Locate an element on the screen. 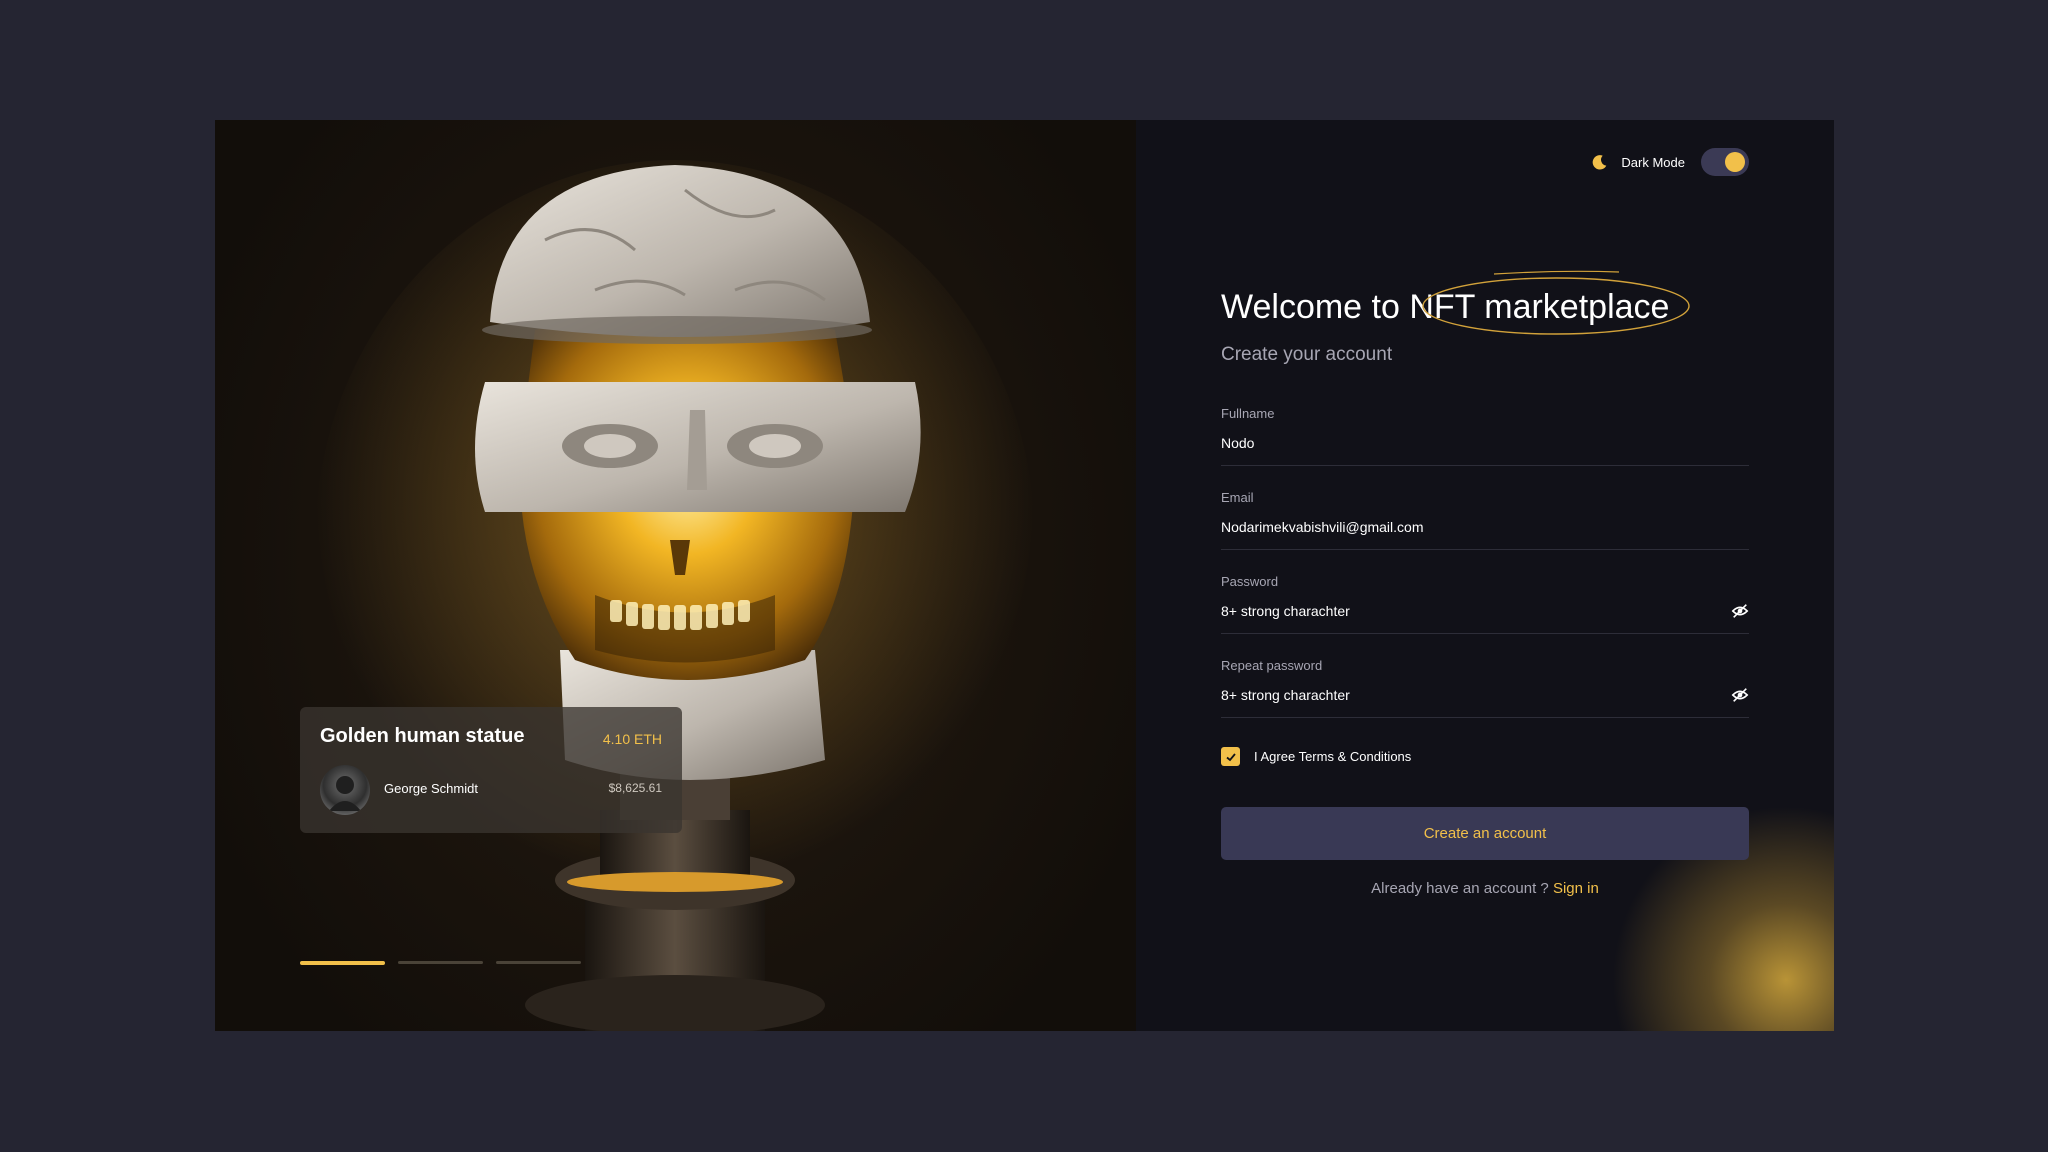 The width and height of the screenshot is (2048, 1152). fullname-field: Fullname Nodo is located at coordinates (1485, 436).